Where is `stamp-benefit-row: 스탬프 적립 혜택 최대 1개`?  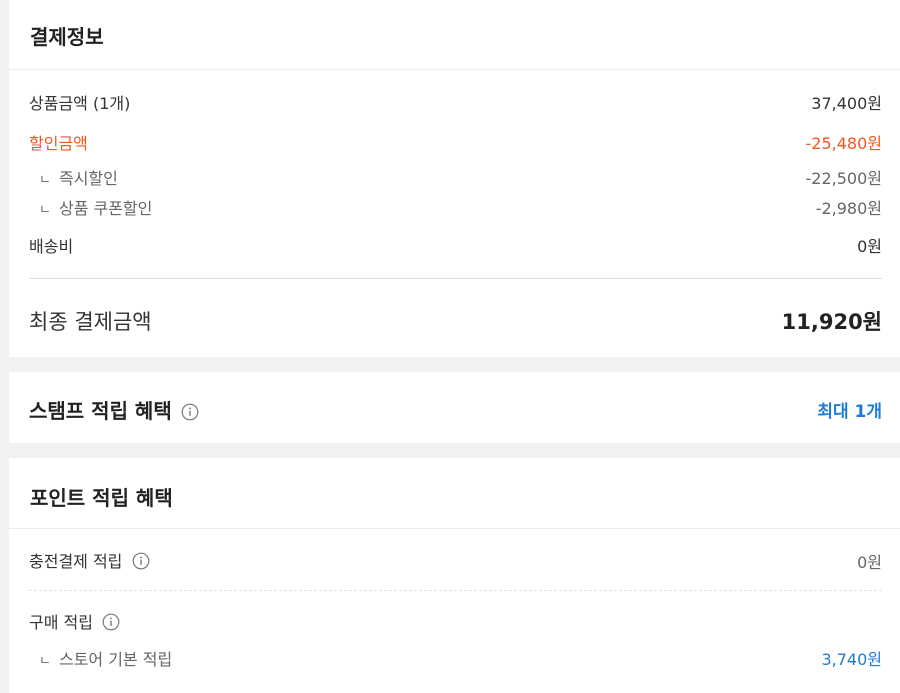
stamp-benefit-row: 스탬프 적립 혜택 최대 1개 is located at coordinates (455, 410).